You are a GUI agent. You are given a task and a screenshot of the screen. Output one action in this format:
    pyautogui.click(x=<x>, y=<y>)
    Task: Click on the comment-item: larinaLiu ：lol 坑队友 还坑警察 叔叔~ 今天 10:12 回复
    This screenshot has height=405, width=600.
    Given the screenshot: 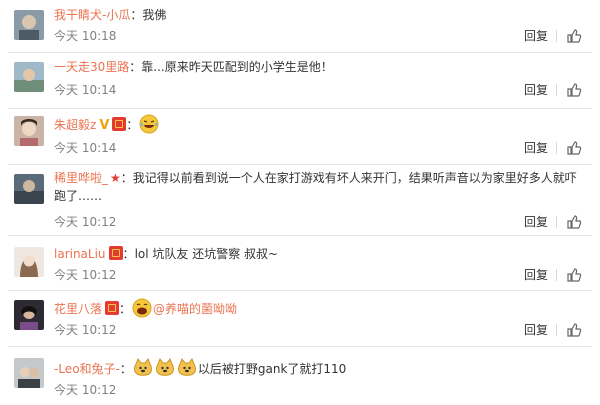 What is the action you would take?
    pyautogui.click(x=300, y=262)
    